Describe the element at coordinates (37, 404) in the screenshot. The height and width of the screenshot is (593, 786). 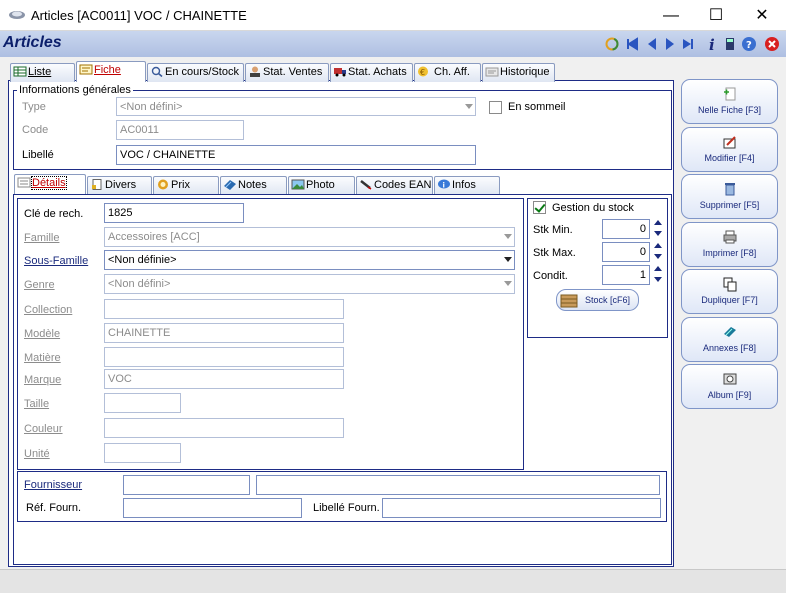
I see `taille-label: Taille` at that location.